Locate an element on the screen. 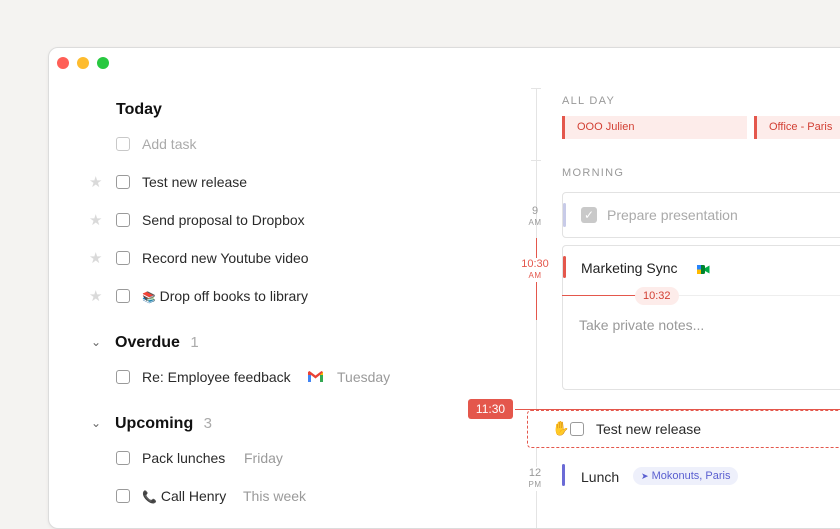 The image size is (840, 529). minimize-window-button is located at coordinates (83, 63).